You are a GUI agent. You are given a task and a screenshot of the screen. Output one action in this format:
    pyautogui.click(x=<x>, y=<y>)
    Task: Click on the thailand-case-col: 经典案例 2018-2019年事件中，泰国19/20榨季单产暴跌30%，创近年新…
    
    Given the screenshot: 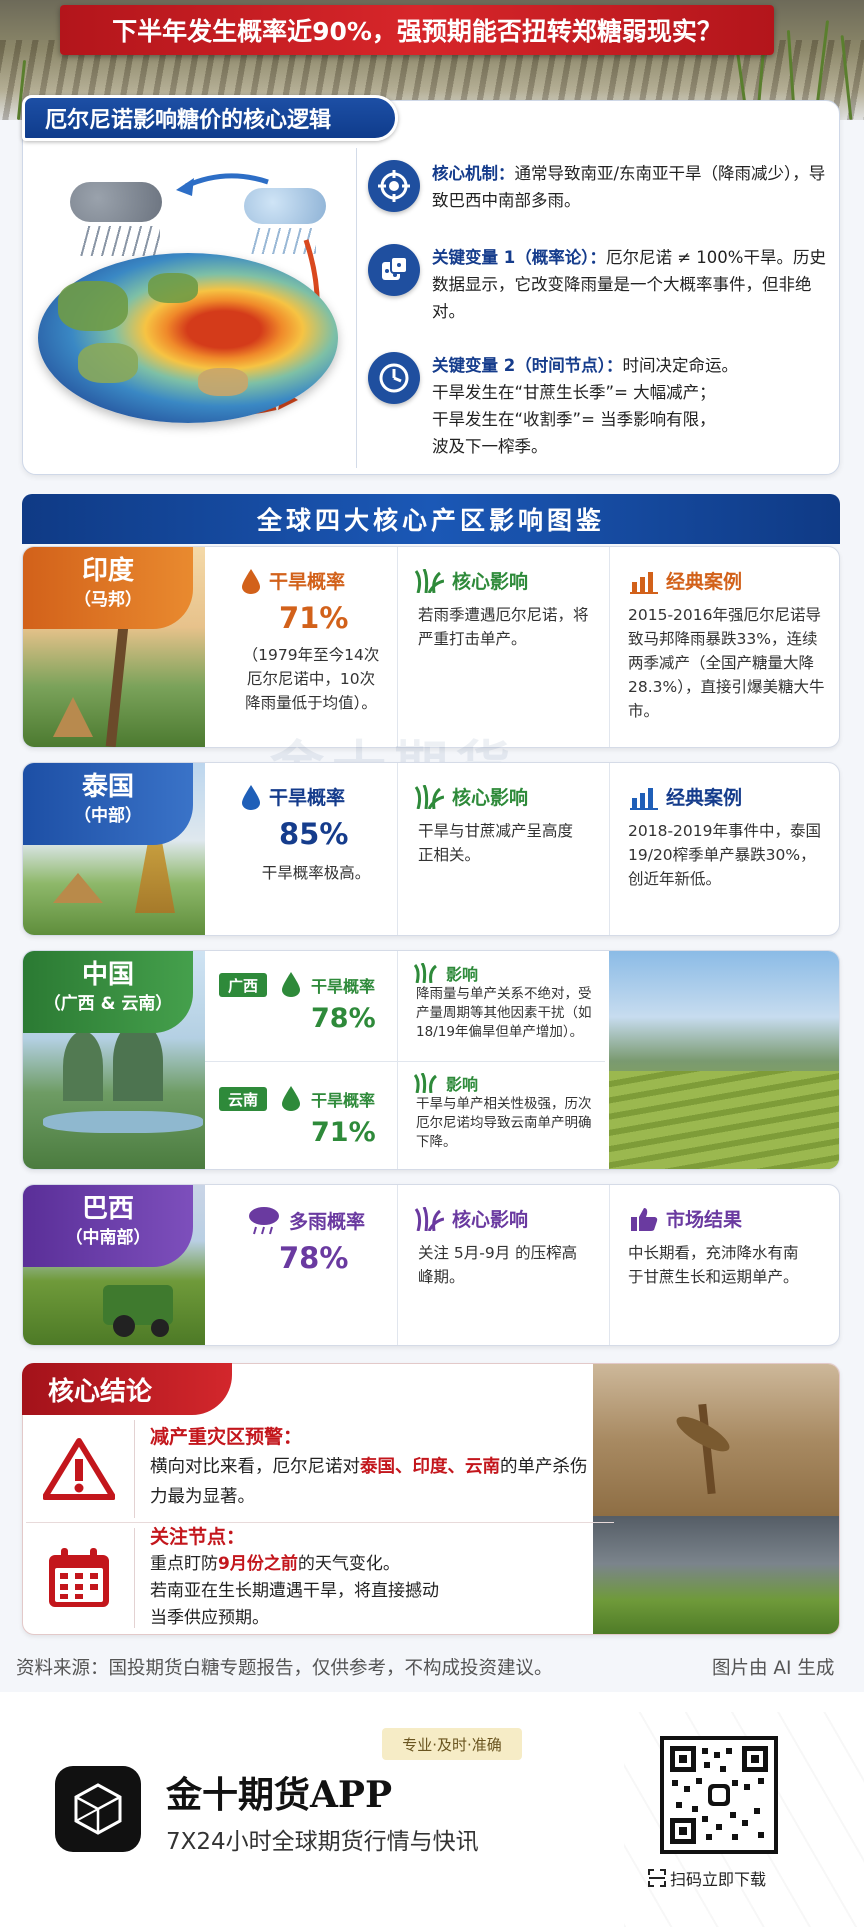 What is the action you would take?
    pyautogui.click(x=724, y=849)
    